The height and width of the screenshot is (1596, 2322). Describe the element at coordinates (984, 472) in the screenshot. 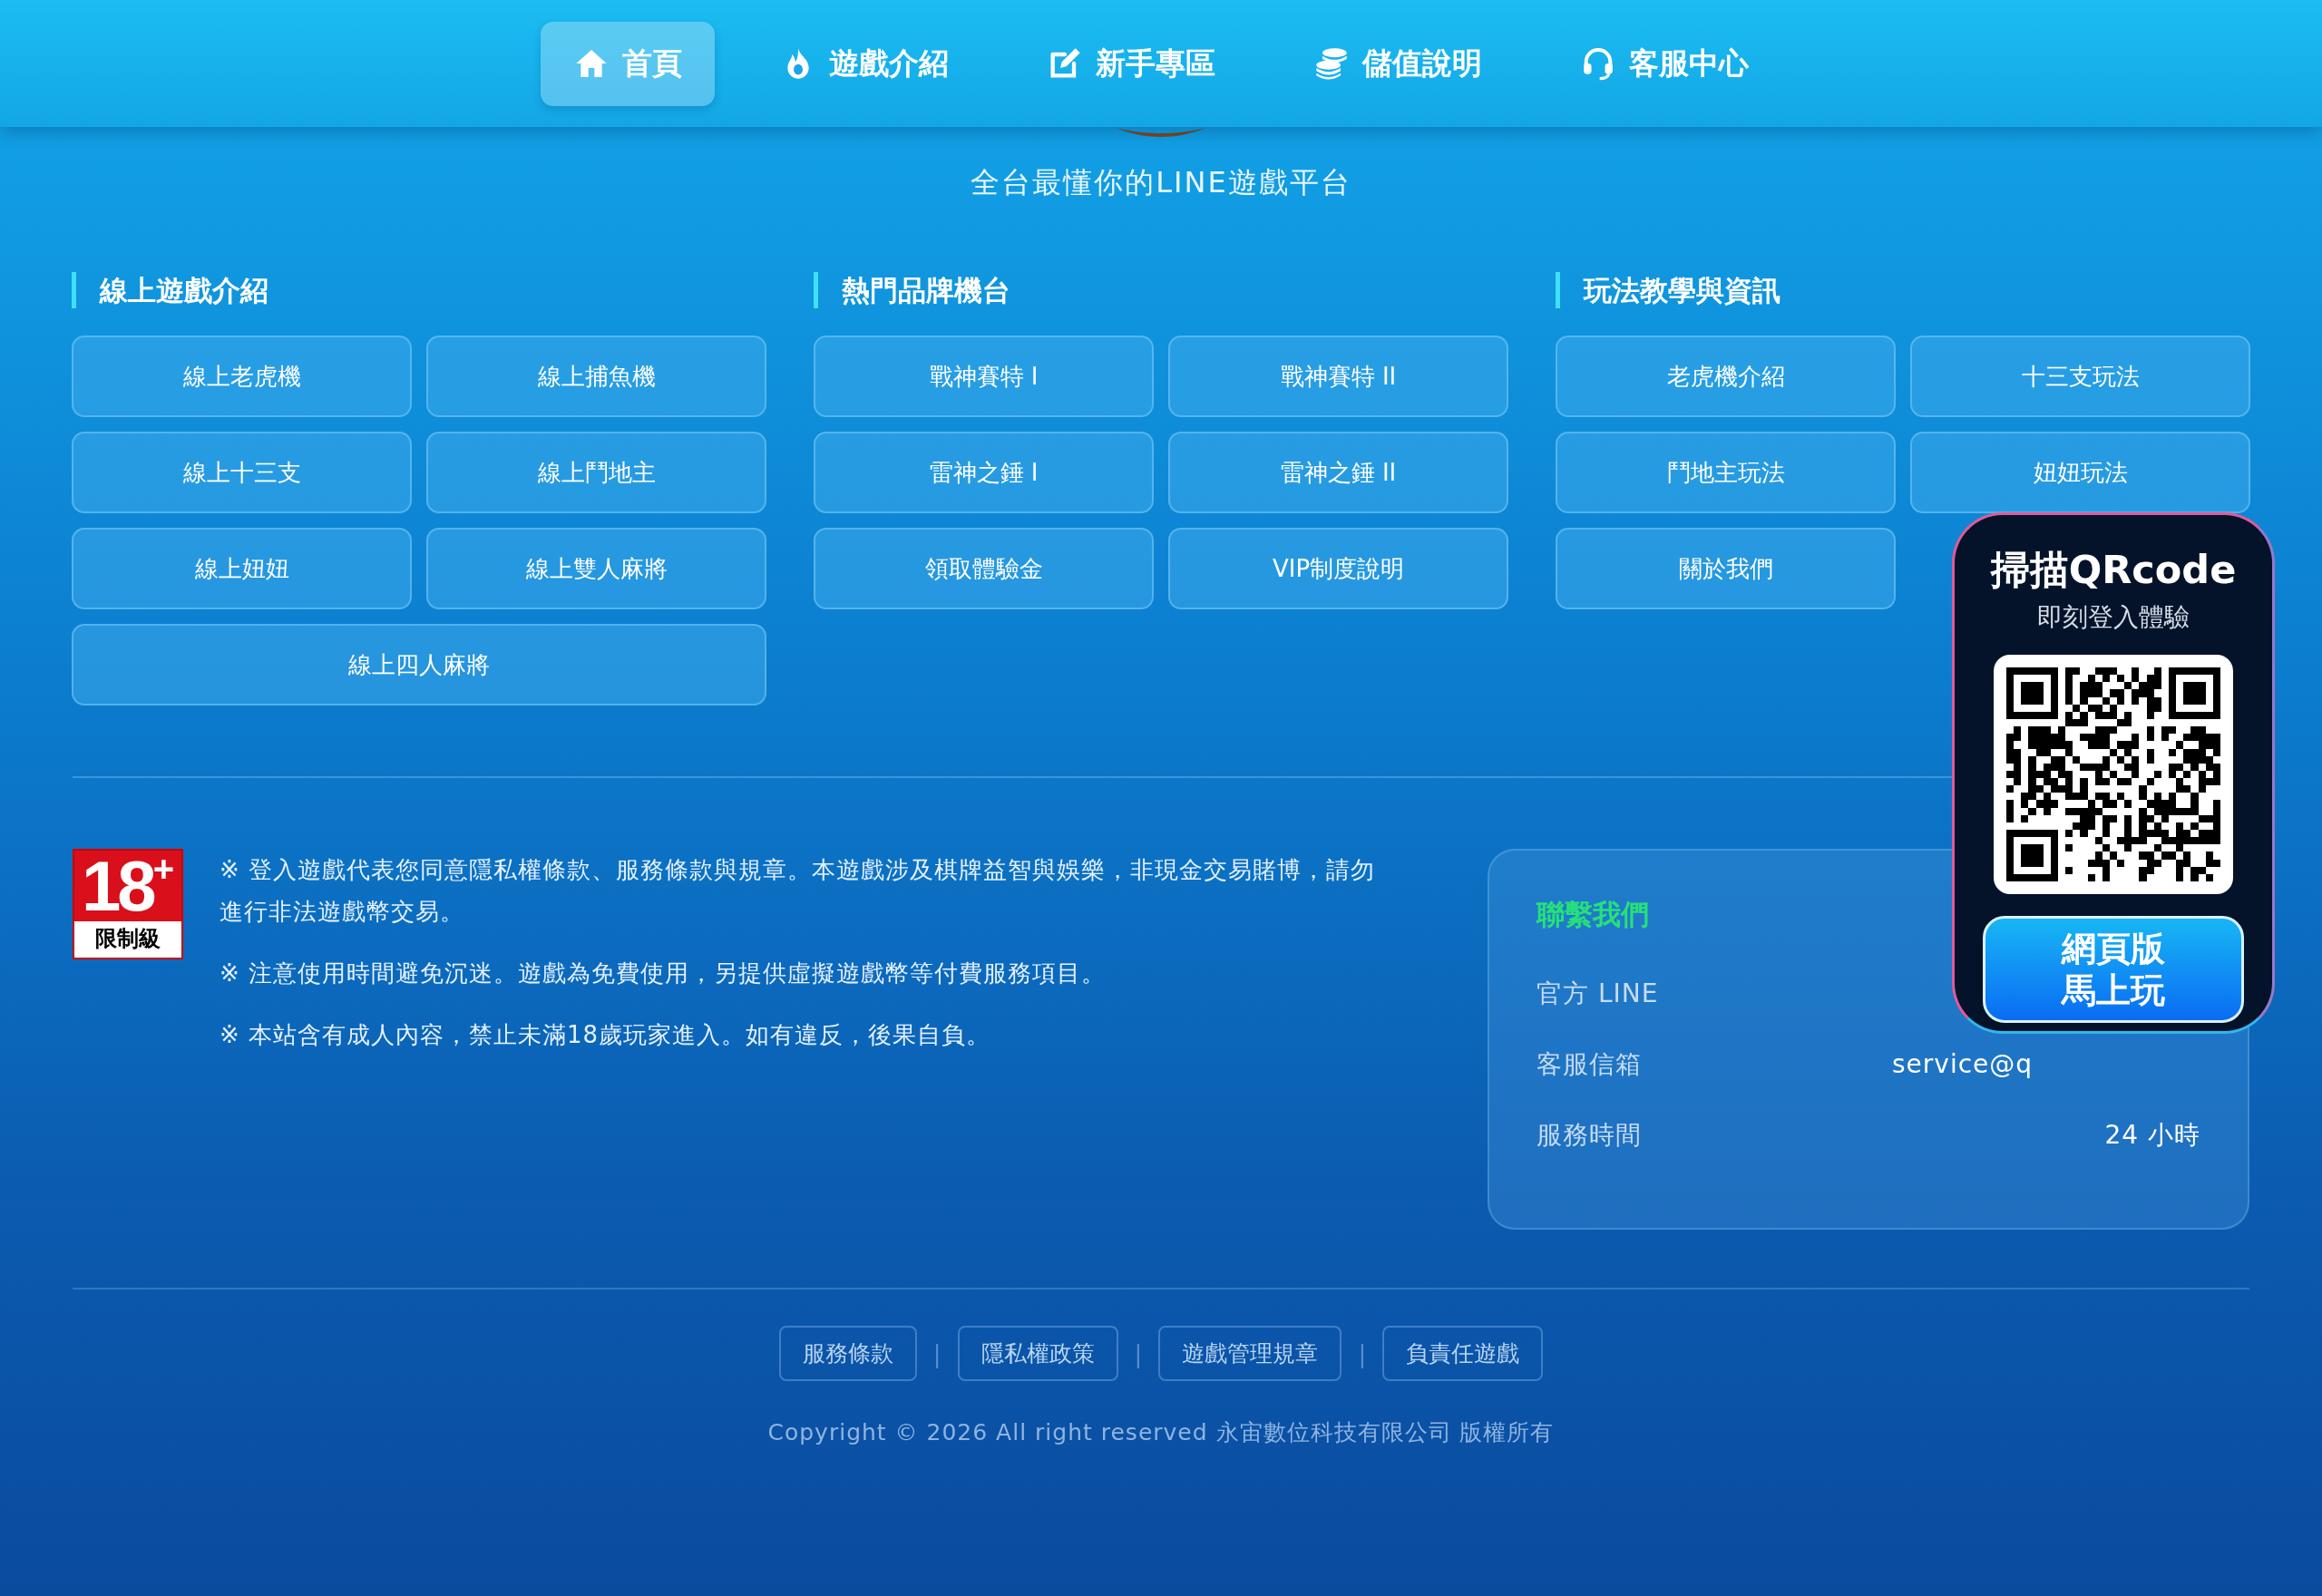

I see `link-button: 雷神之錘 I` at that location.